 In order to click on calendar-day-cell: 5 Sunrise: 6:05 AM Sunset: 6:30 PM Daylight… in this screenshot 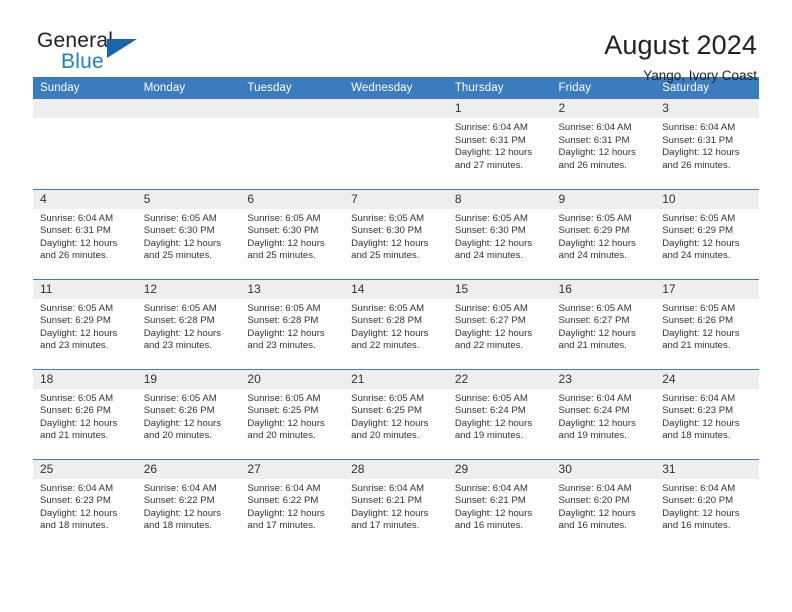, I will do `click(188, 233)`.